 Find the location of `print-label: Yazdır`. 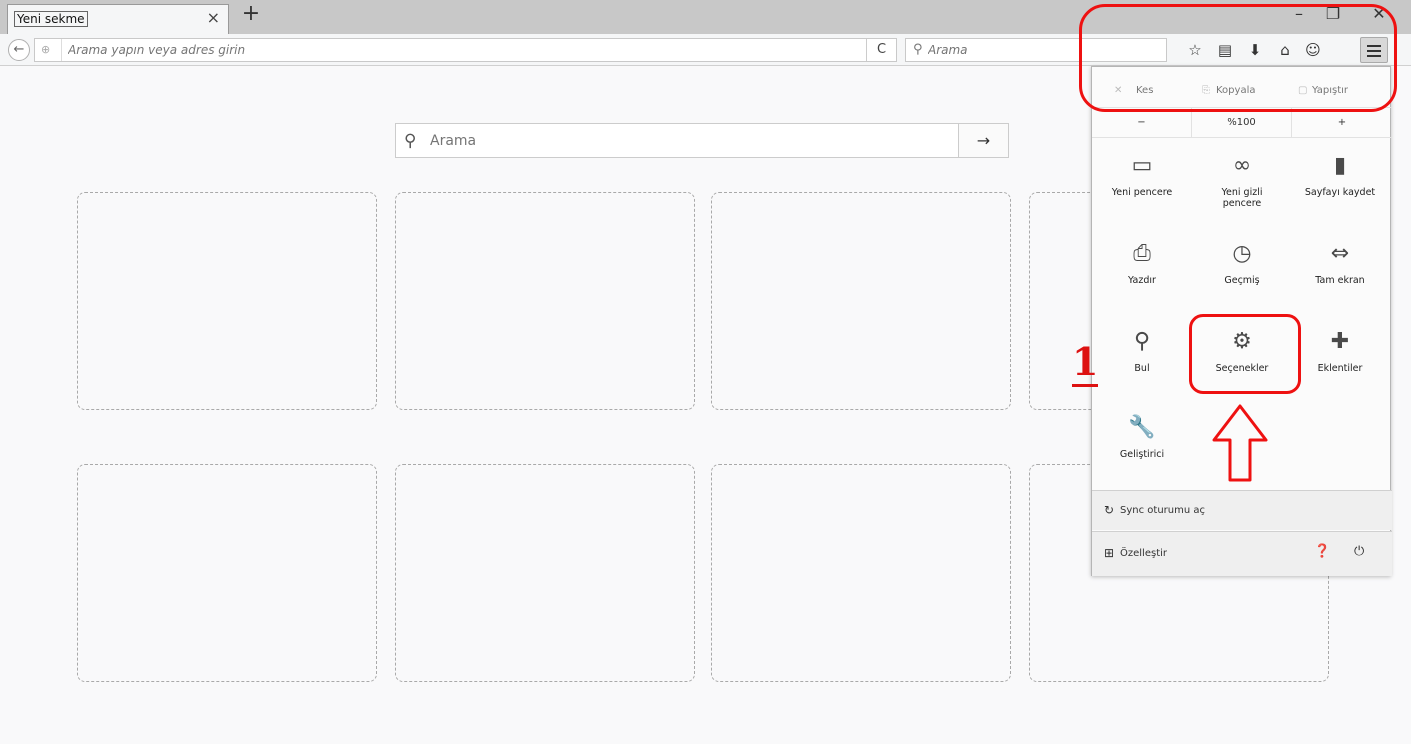

print-label: Yazdır is located at coordinates (1142, 280).